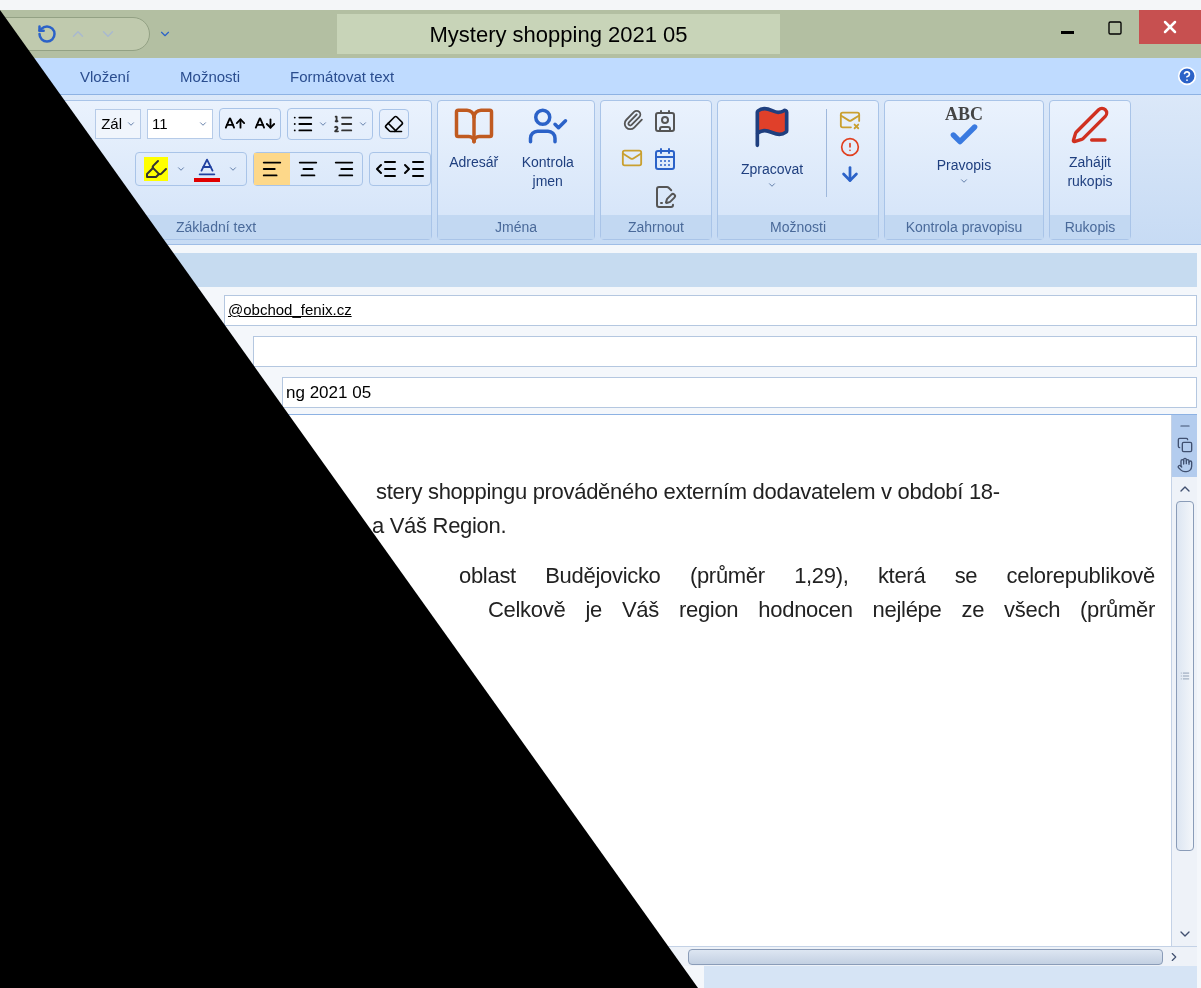 This screenshot has height=988, width=1201. Describe the element at coordinates (47, 34) in the screenshot. I see `redo-icon` at that location.